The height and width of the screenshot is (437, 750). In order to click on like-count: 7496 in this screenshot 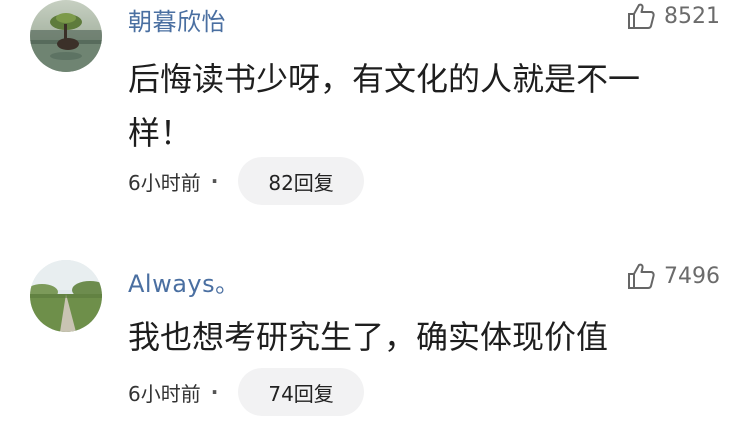, I will do `click(692, 276)`.